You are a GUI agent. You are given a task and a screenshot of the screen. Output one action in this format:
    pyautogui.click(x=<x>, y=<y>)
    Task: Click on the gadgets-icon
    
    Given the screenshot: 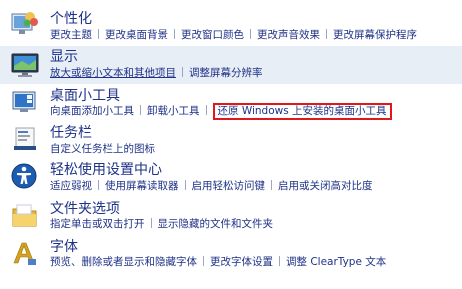 What is the action you would take?
    pyautogui.click(x=25, y=103)
    